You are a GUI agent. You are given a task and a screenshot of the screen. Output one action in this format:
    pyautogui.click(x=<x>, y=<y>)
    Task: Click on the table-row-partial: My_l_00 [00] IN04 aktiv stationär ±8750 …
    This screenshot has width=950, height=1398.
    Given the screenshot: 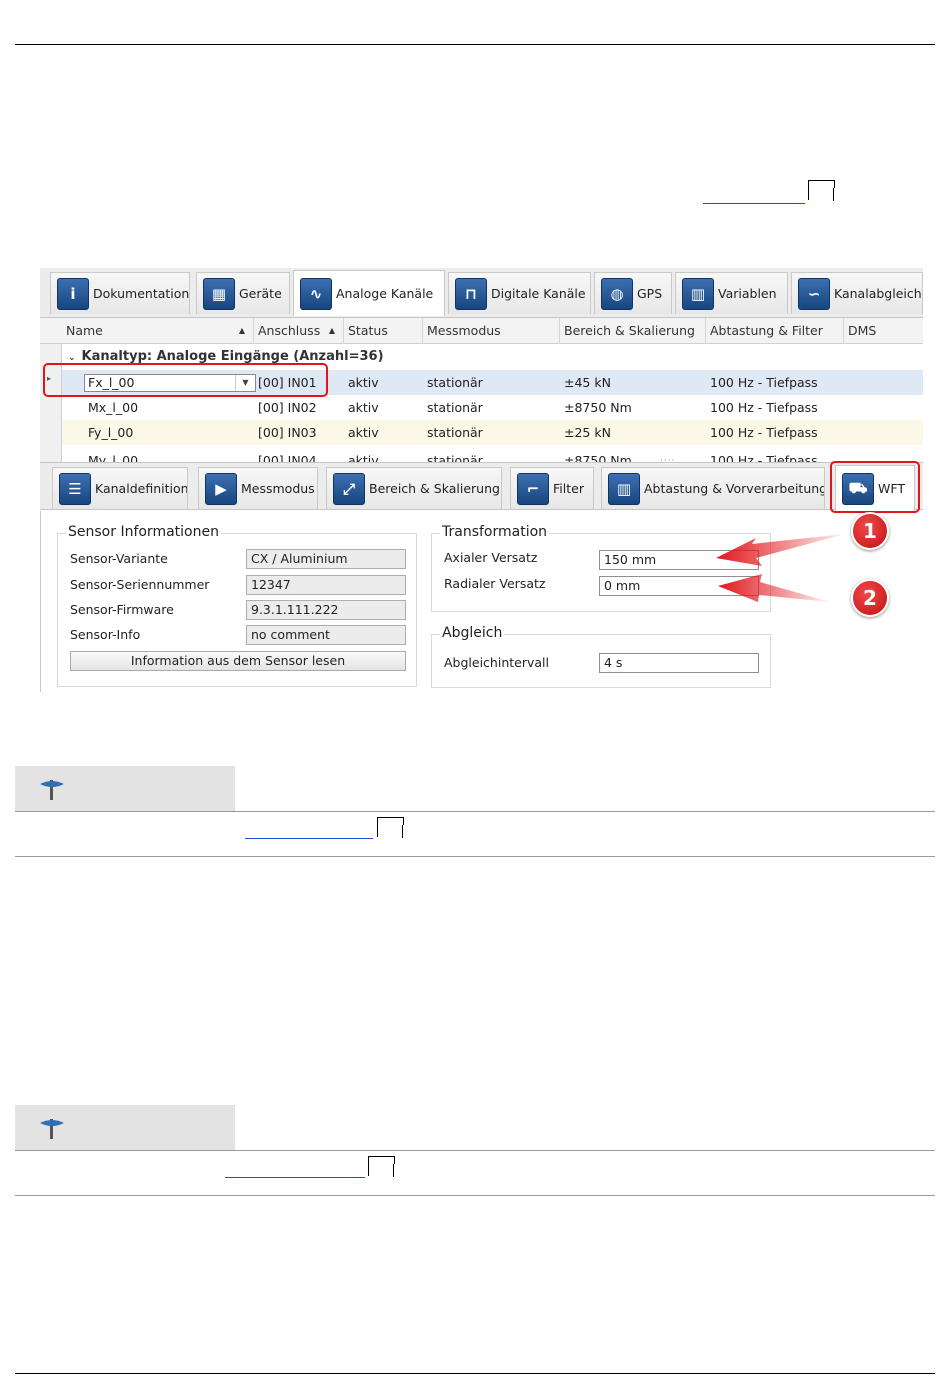 What is the action you would take?
    pyautogui.click(x=492, y=455)
    